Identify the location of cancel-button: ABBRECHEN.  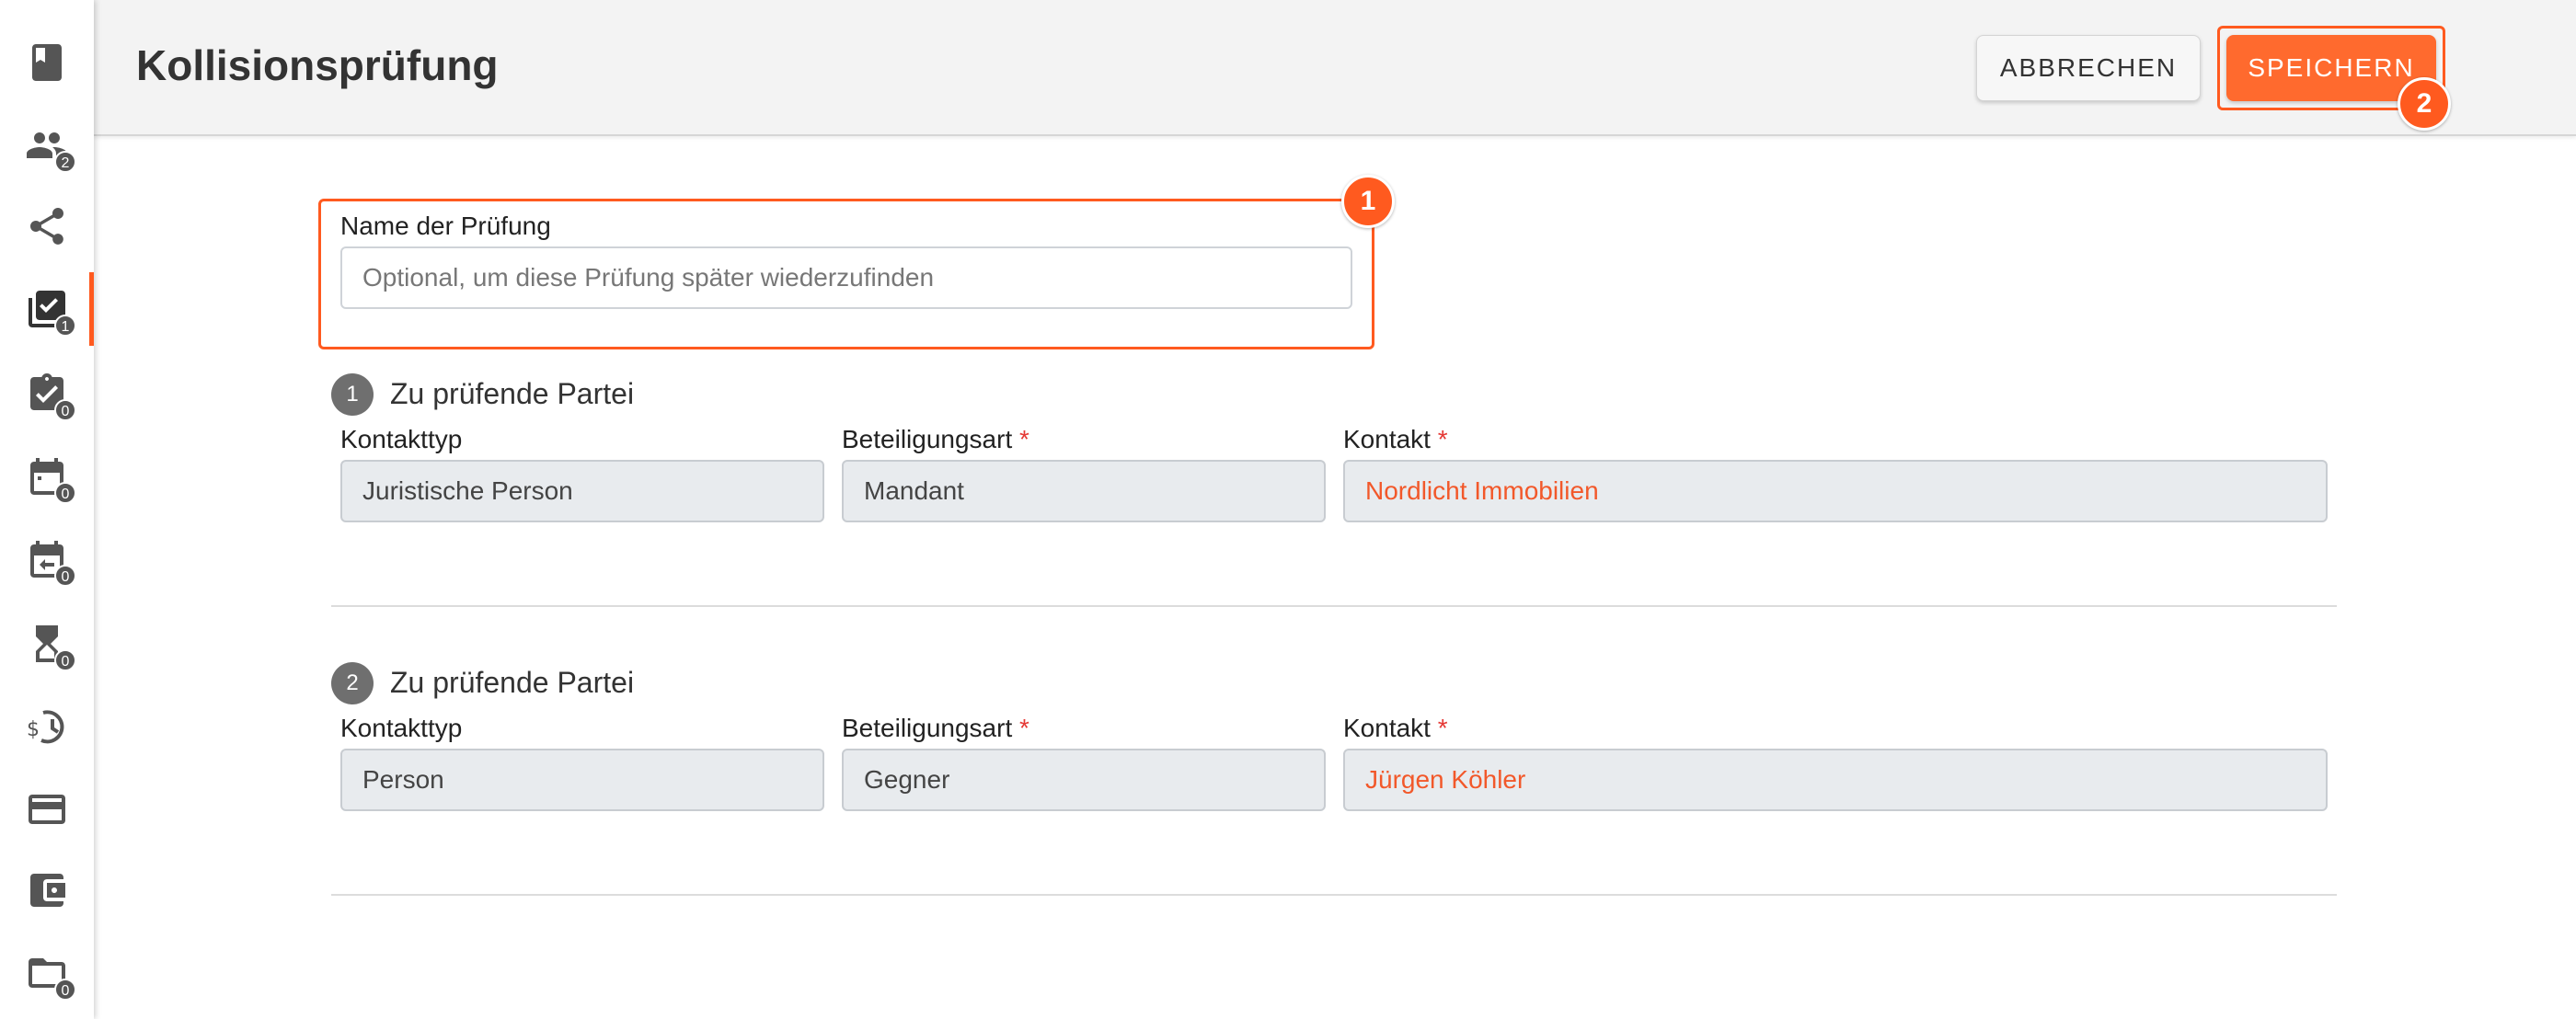
(2088, 68).